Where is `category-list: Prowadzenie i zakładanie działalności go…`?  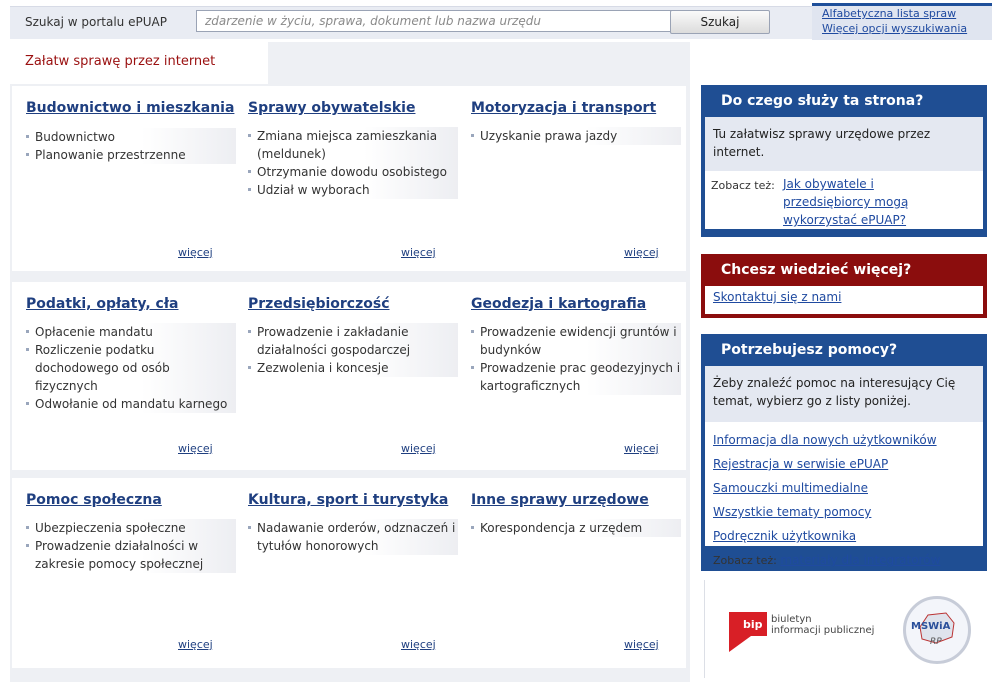 category-list: Prowadzenie i zakładanie działalności go… is located at coordinates (353, 350).